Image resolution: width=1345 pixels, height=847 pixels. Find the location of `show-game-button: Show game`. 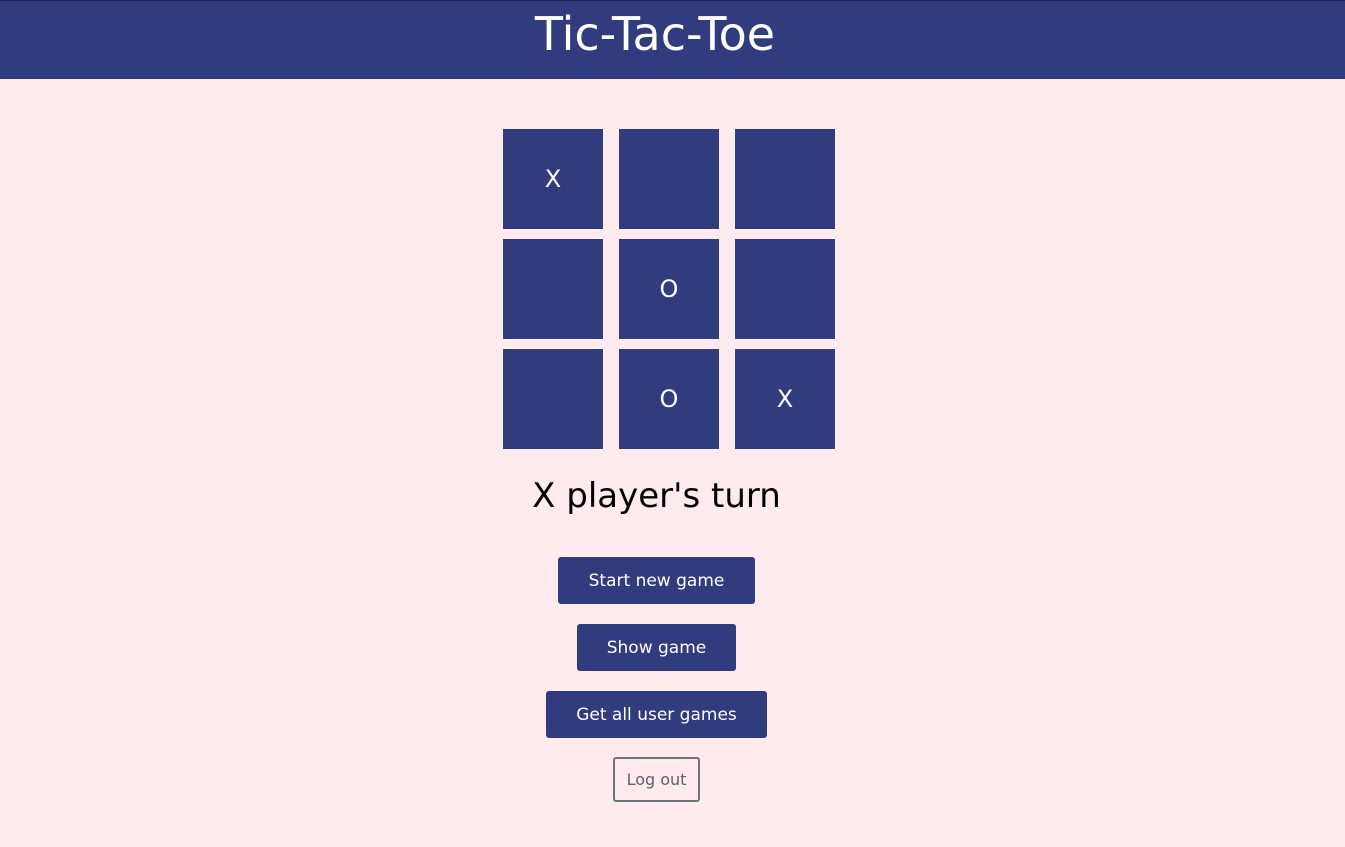

show-game-button: Show game is located at coordinates (656, 647).